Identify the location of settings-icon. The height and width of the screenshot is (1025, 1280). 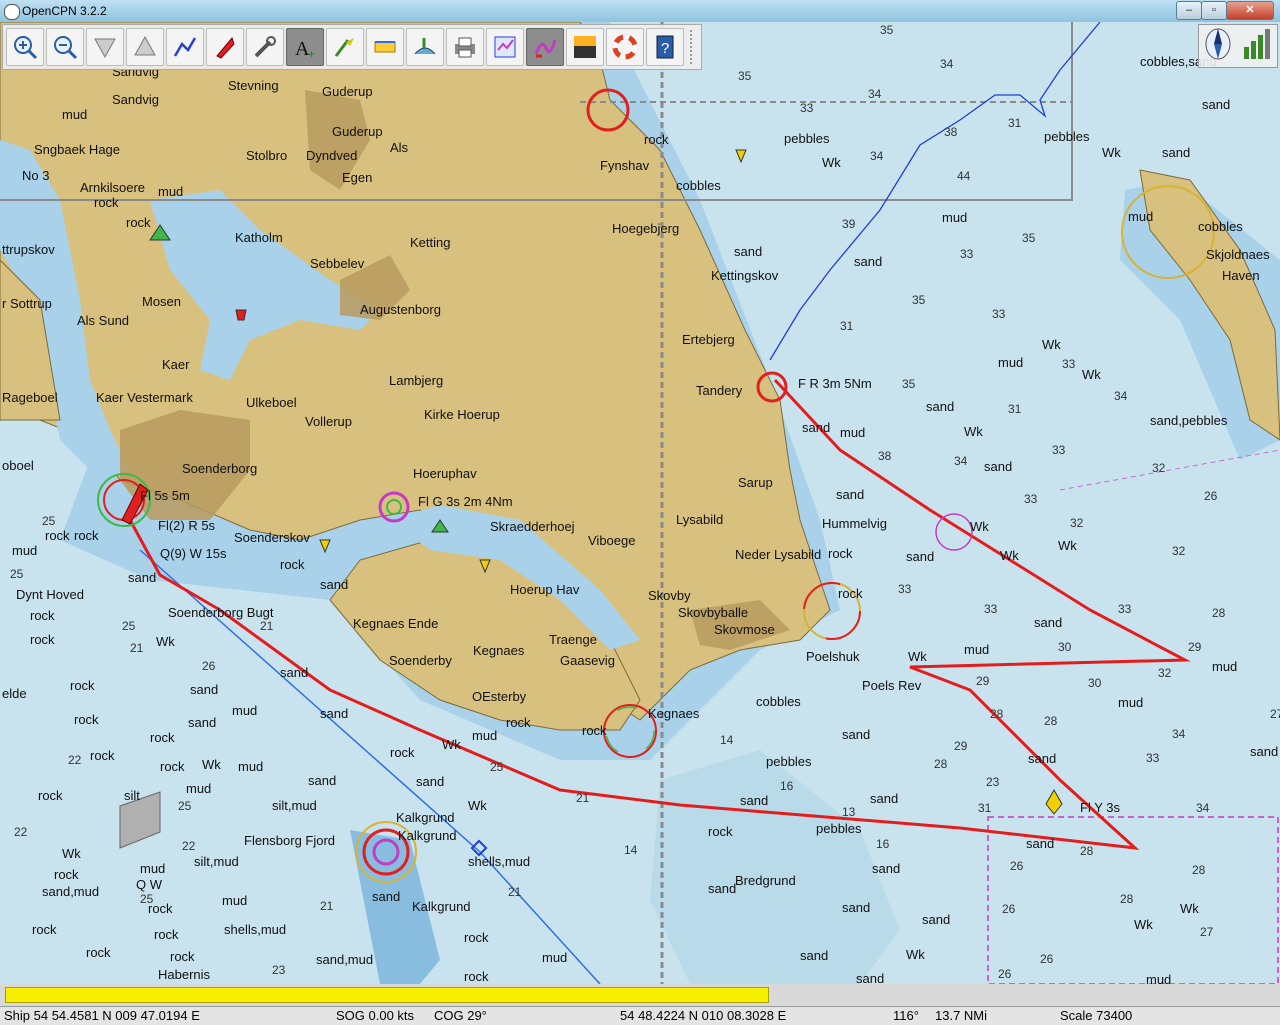
(265, 47).